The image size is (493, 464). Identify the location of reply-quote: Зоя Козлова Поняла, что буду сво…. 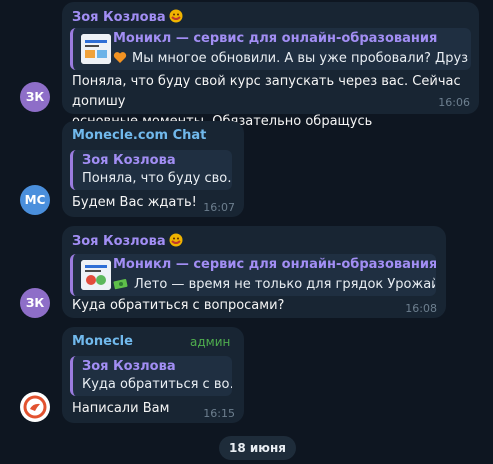
(151, 170).